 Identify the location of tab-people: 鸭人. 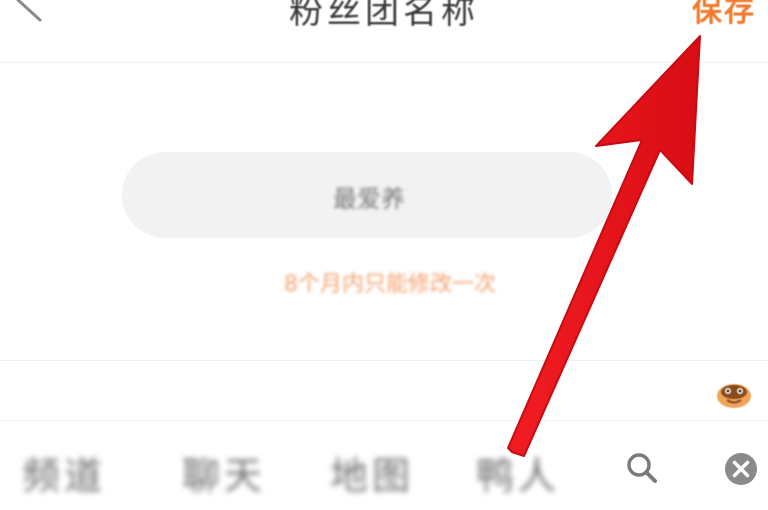
(518, 472).